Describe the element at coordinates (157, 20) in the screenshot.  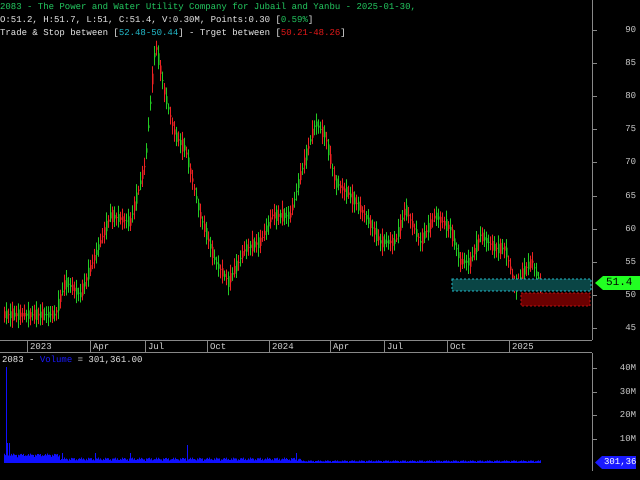
I see `legend-line: O:51.2, H:51.7, L:51, C:51.4, V:0.30M, Points:0.30 [0.59%]` at that location.